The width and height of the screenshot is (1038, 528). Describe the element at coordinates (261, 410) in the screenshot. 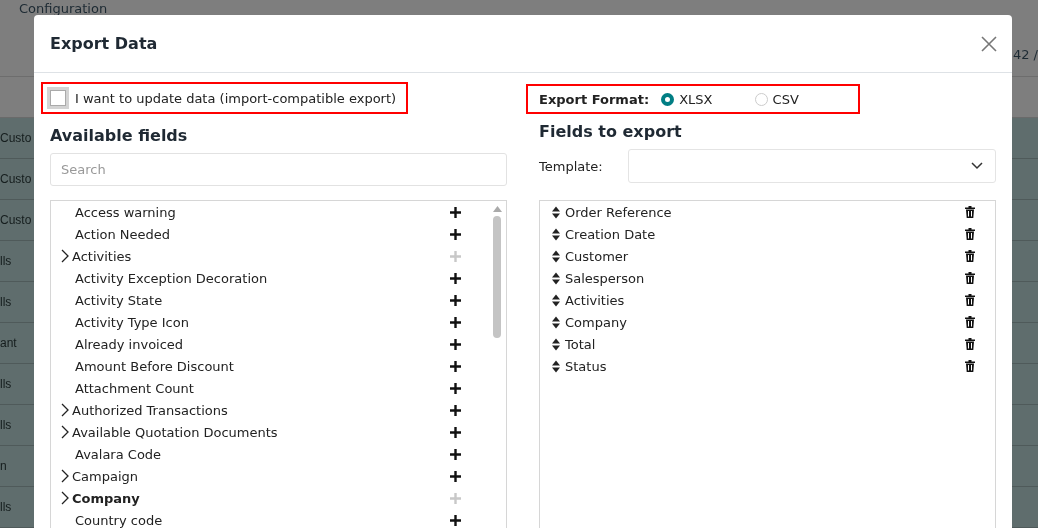

I see `field-name: Authorized Transactions` at that location.